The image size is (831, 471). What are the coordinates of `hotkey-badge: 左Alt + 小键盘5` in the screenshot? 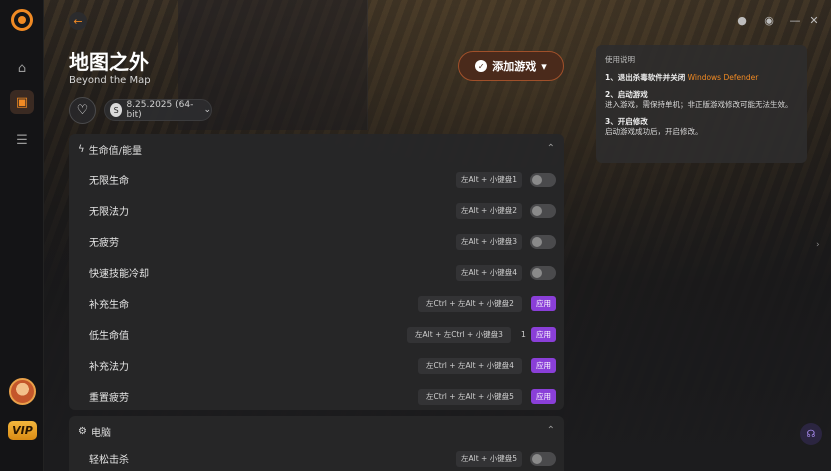 It's located at (489, 458).